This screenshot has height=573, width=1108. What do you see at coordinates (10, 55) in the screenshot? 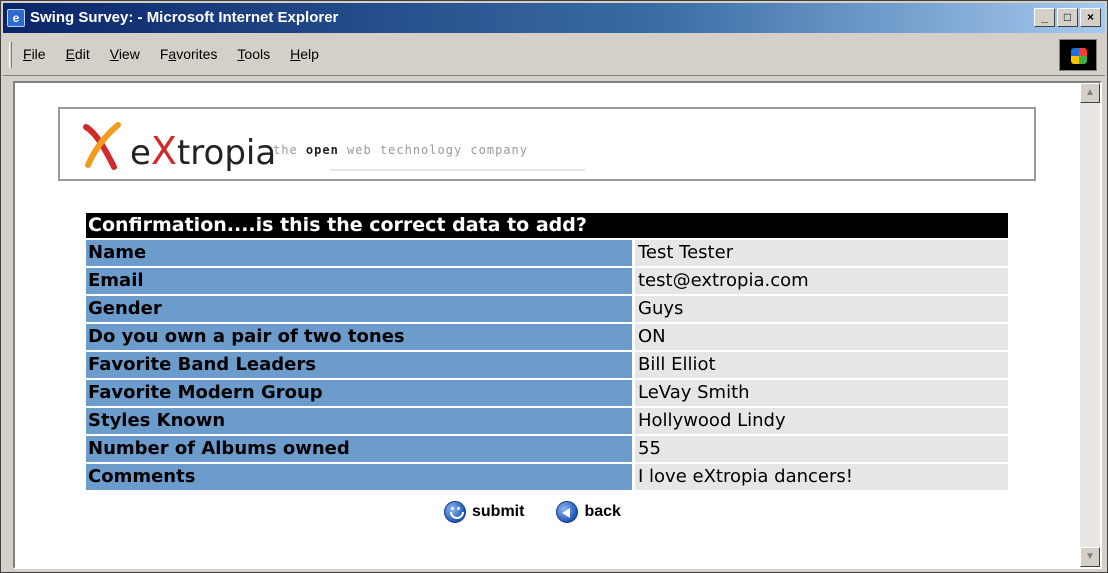
I see `menu-grip` at bounding box center [10, 55].